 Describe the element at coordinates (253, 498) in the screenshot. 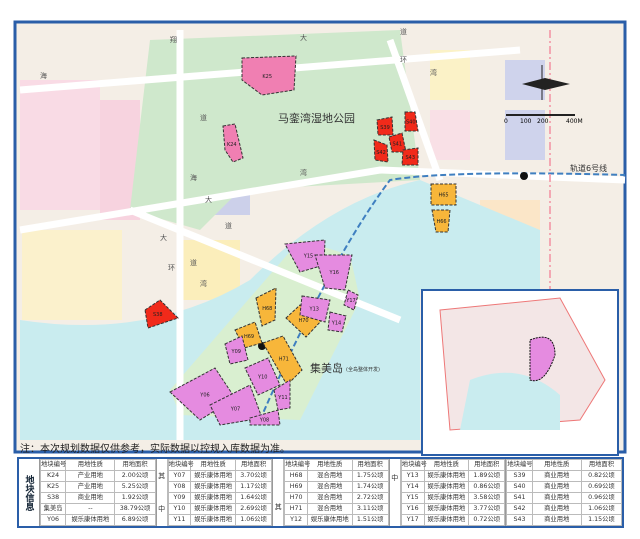

I see `table-cell: 1.64公顷` at that location.